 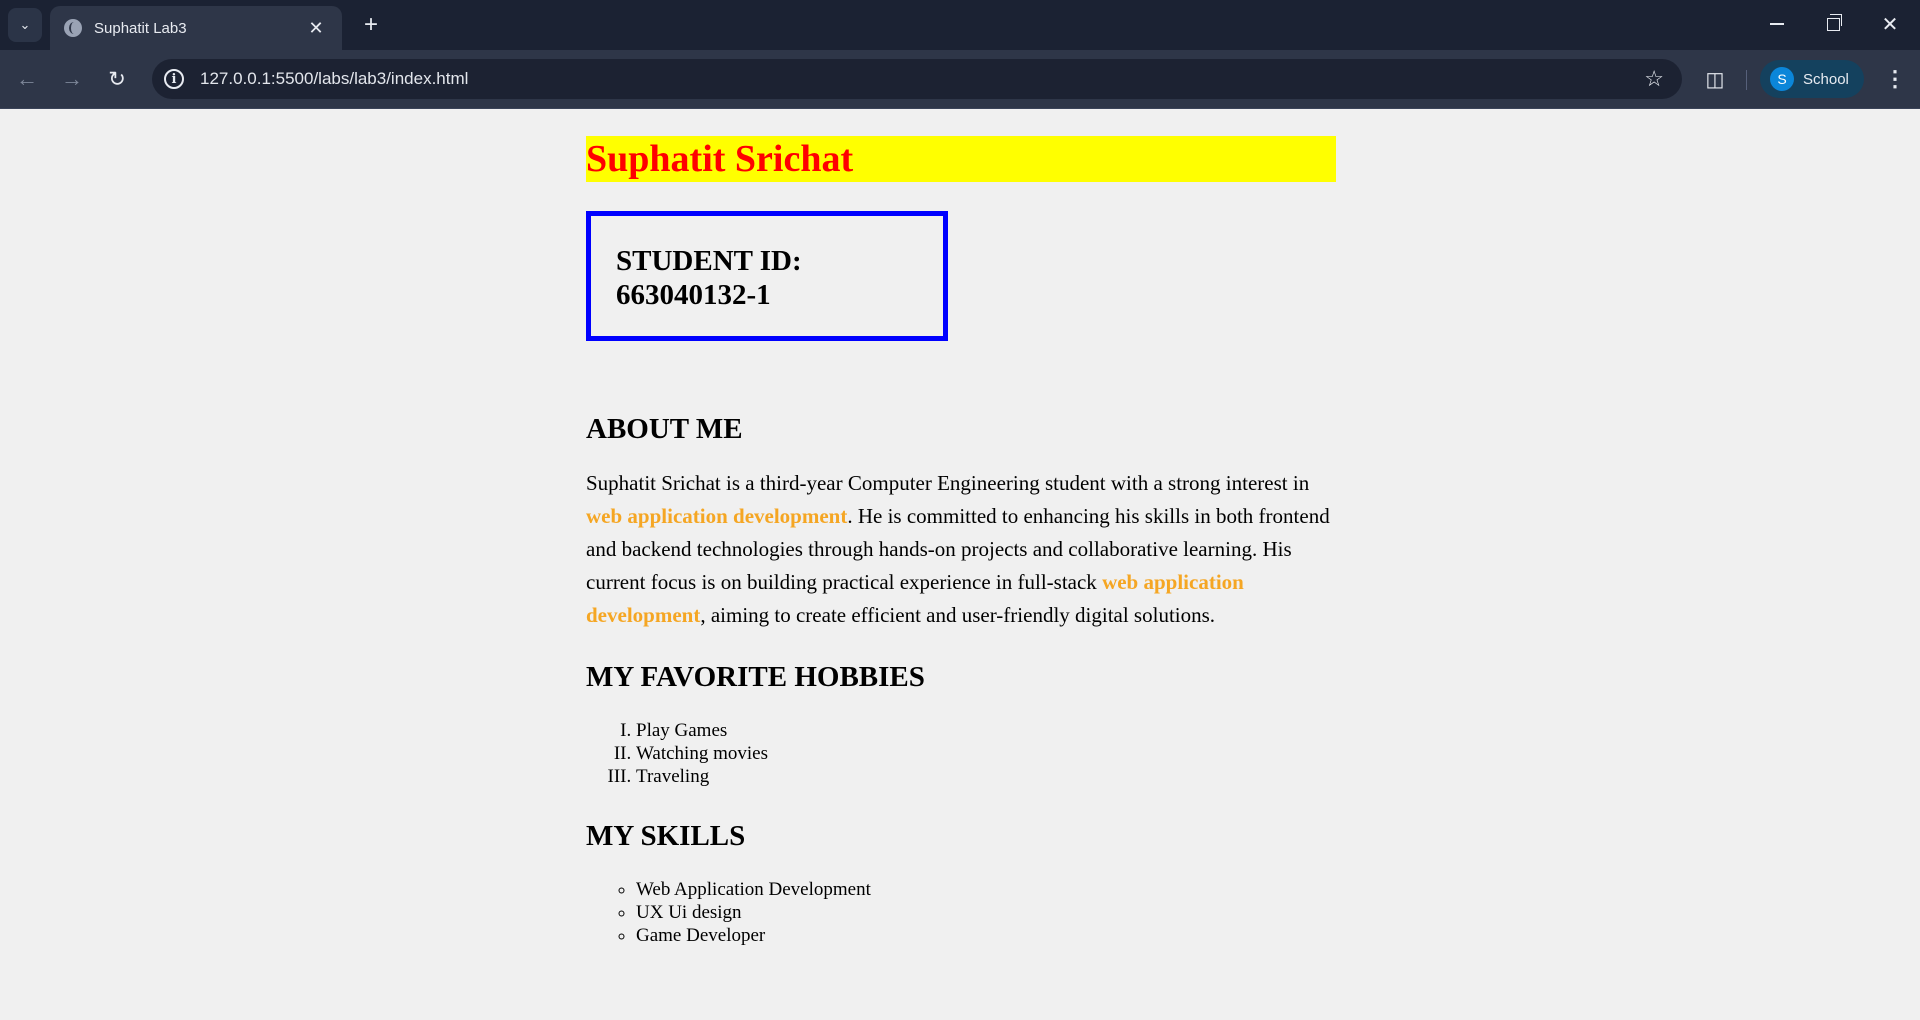 I want to click on minimize-window-icon, so click(x=1777, y=24).